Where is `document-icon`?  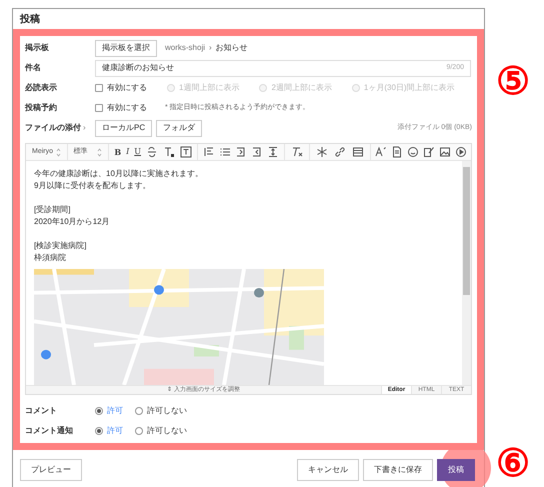 document-icon is located at coordinates (397, 152).